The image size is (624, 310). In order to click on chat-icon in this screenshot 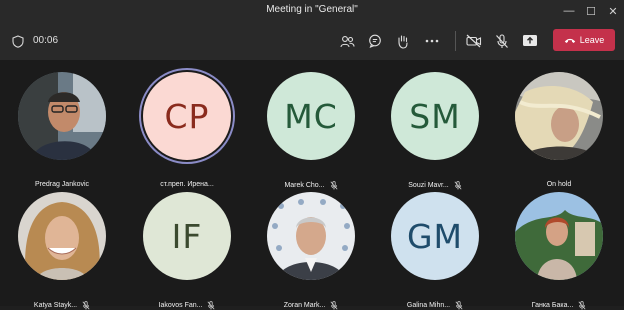, I will do `click(375, 41)`.